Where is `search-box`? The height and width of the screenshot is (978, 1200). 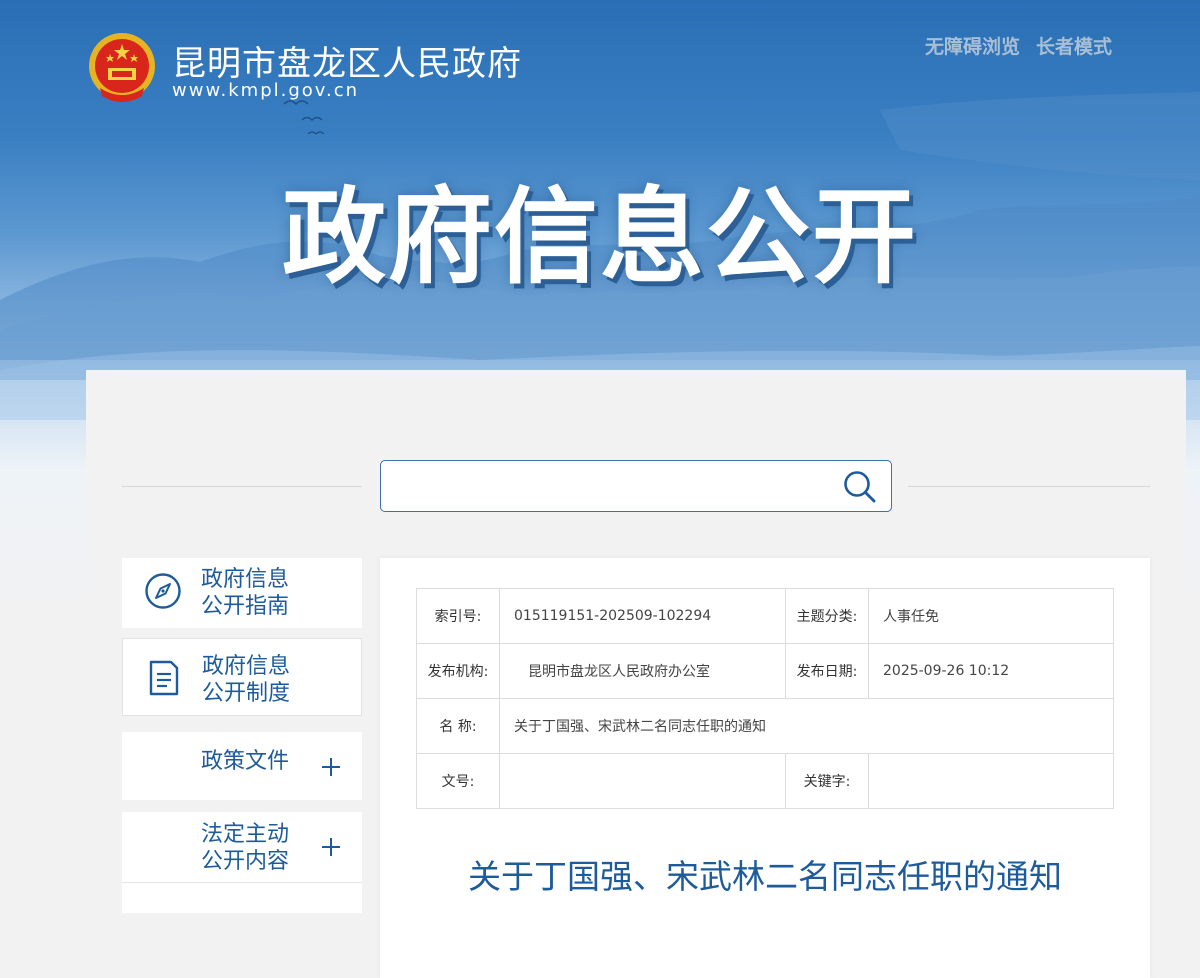
search-box is located at coordinates (636, 486).